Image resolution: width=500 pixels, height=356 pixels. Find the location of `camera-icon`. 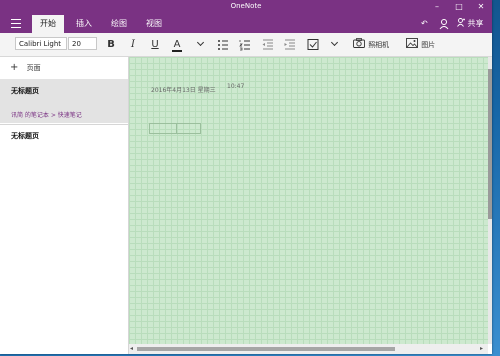

camera-icon is located at coordinates (359, 43).